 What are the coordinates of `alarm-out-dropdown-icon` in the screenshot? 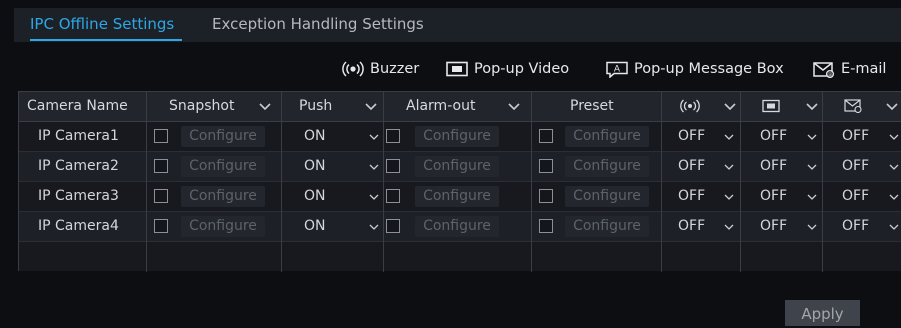 It's located at (514, 107).